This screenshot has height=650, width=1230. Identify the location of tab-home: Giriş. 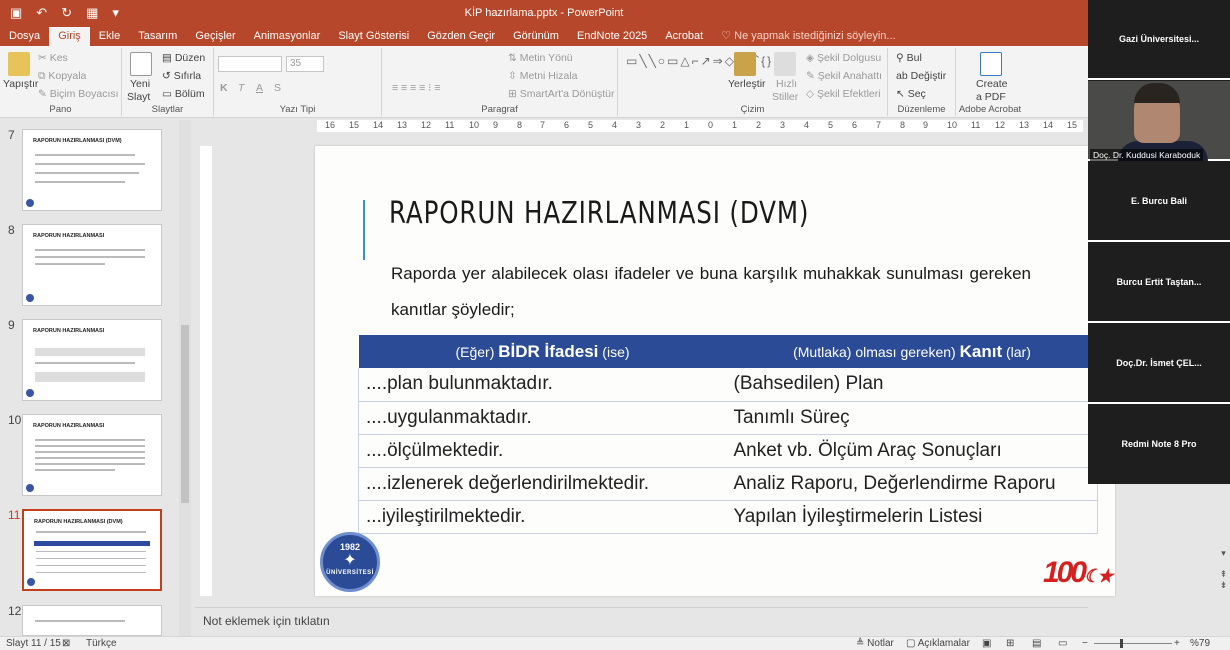
(69, 36).